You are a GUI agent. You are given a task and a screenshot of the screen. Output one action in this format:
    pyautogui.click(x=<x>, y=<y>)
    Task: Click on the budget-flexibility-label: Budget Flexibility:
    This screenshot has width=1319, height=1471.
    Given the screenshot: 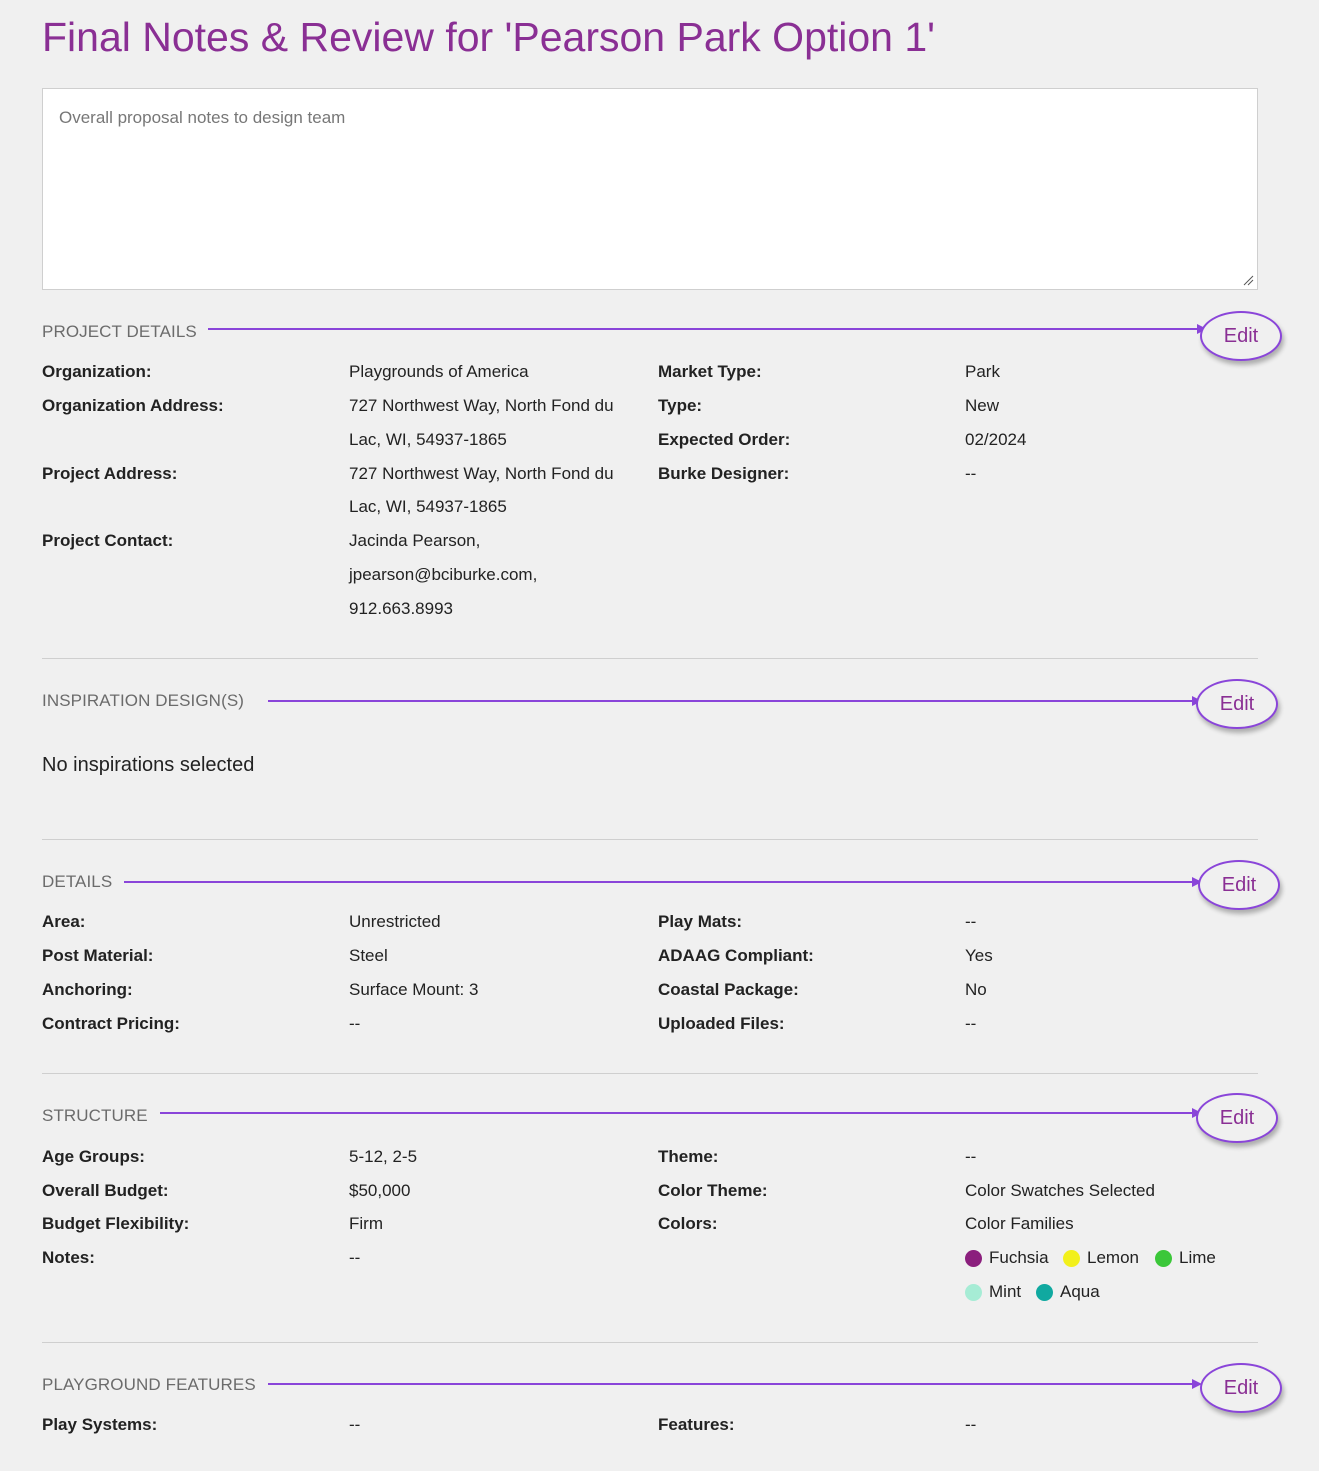 What is the action you would take?
    pyautogui.click(x=116, y=1223)
    